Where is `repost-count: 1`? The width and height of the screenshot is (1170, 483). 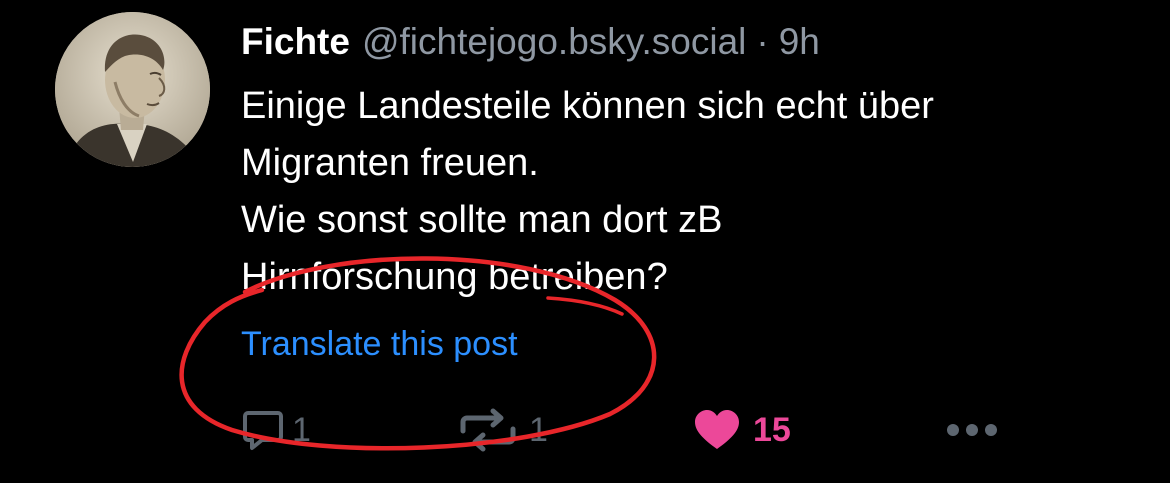 repost-count: 1 is located at coordinates (538, 429).